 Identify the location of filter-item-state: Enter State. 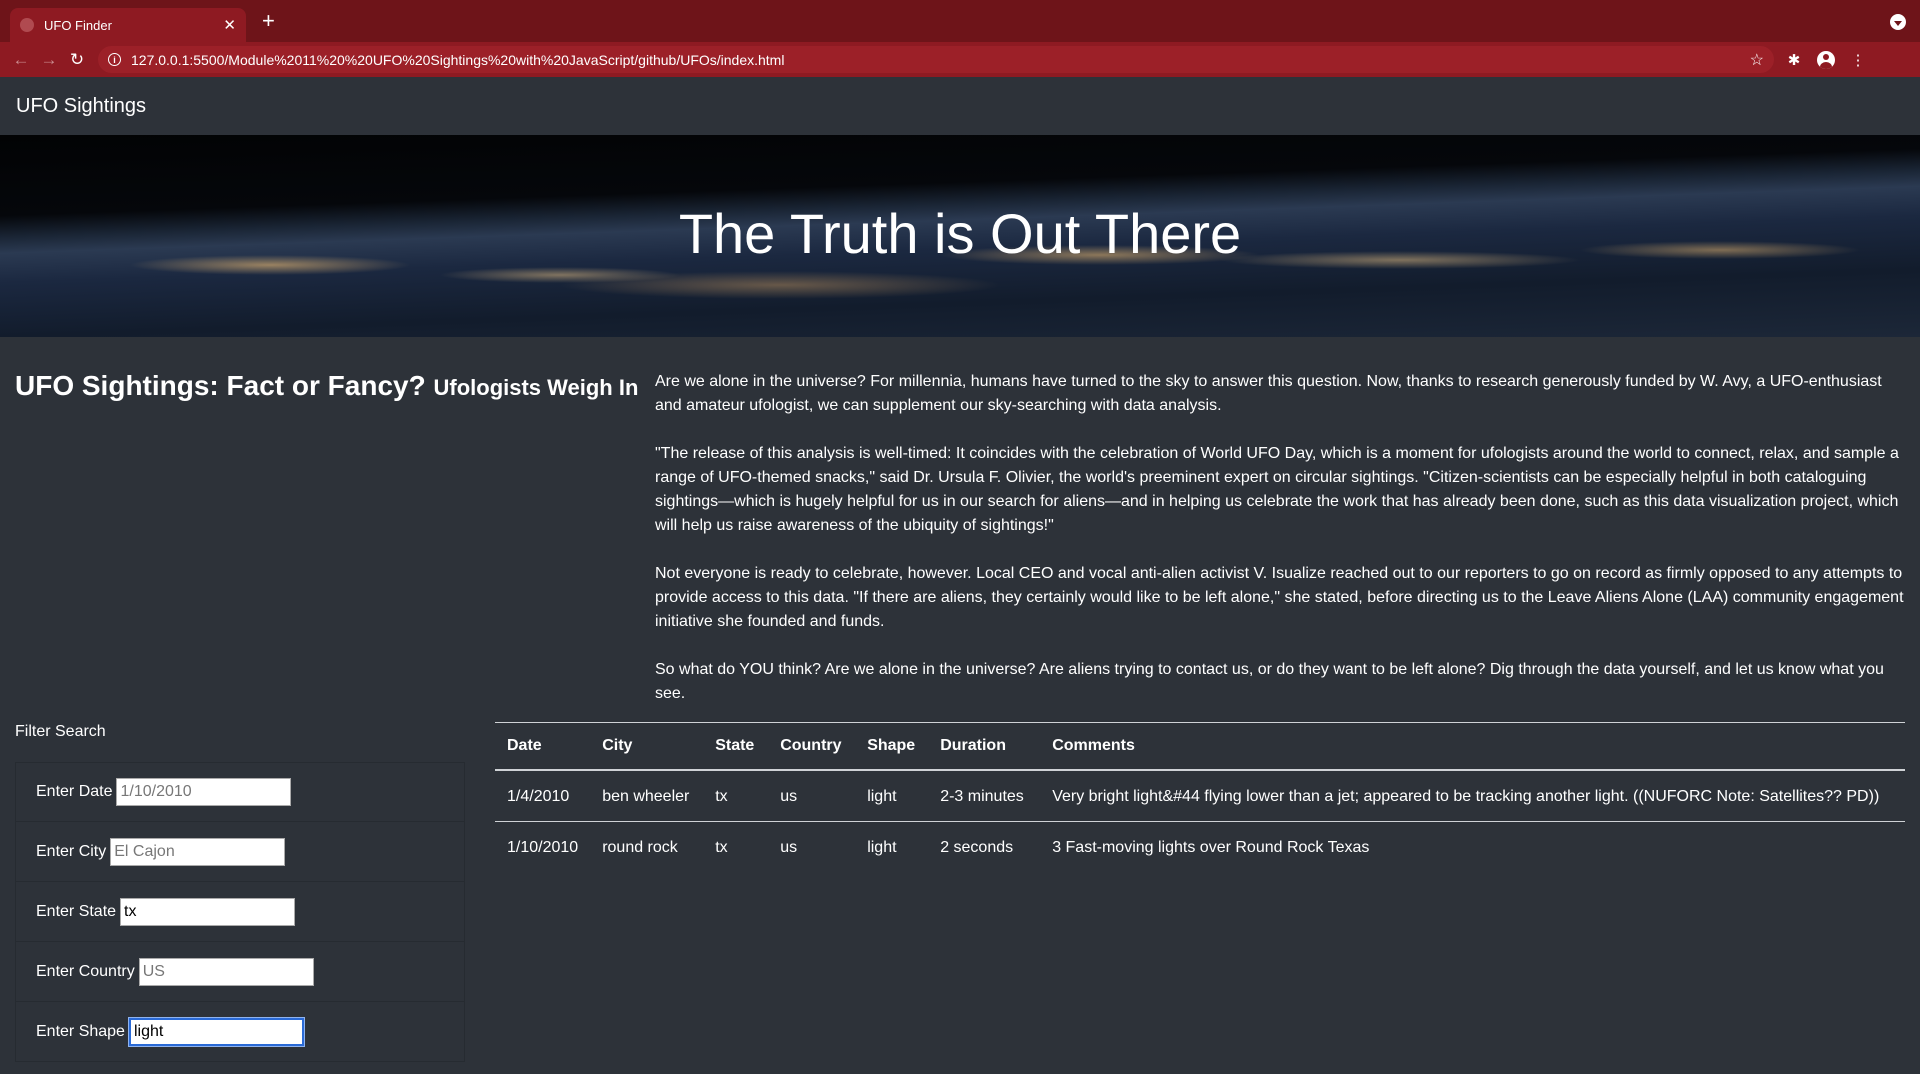
(240, 912).